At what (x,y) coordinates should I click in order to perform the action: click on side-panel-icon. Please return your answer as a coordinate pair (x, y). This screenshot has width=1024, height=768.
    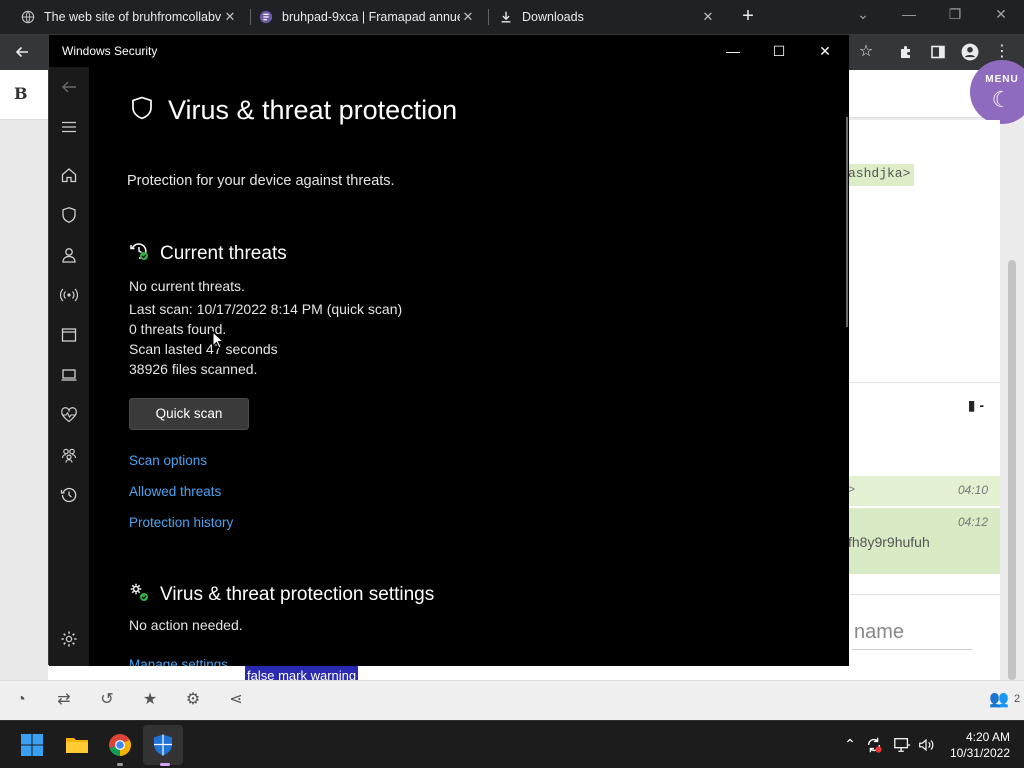
    Looking at the image, I should click on (938, 52).